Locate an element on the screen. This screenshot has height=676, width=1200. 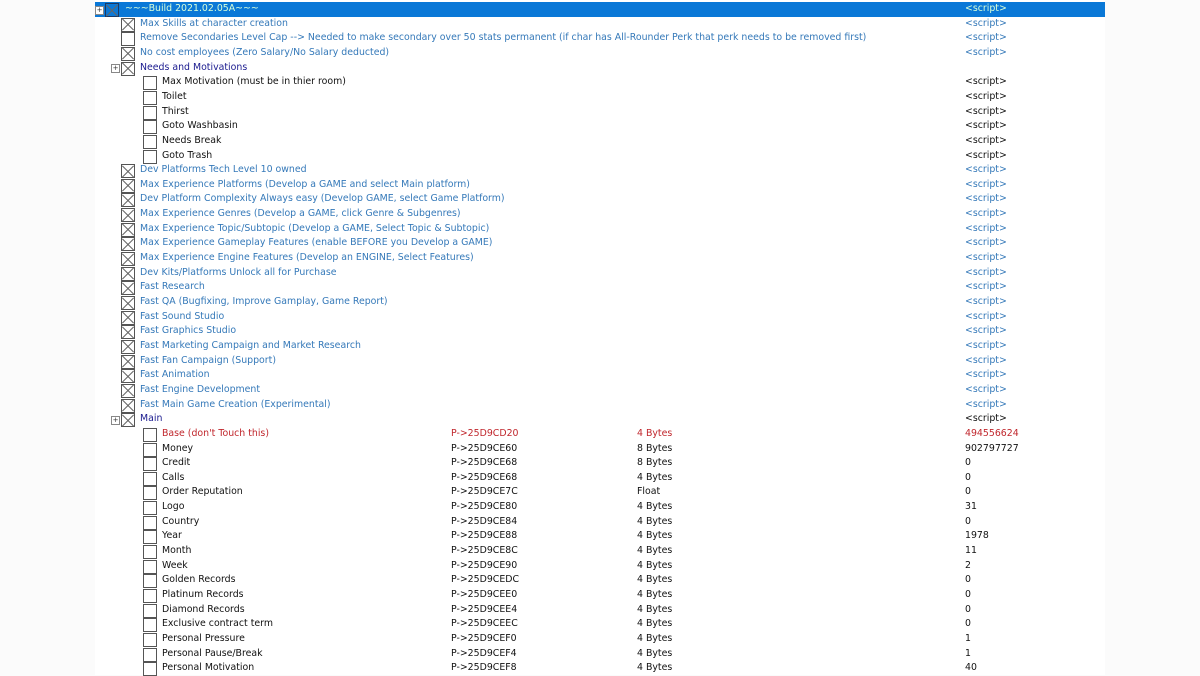
table-row: Diamond Records P->25D9CEE4 4 Bytes 0 is located at coordinates (600, 610).